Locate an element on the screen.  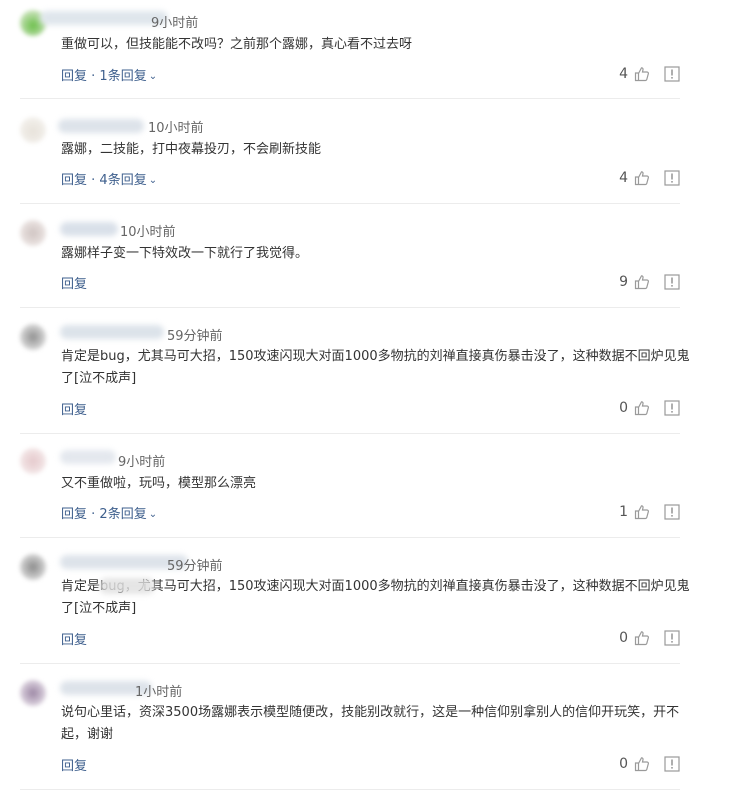
comment-text: 又不重做啦，玩吗，模型那么漂亮 is located at coordinates (159, 483).